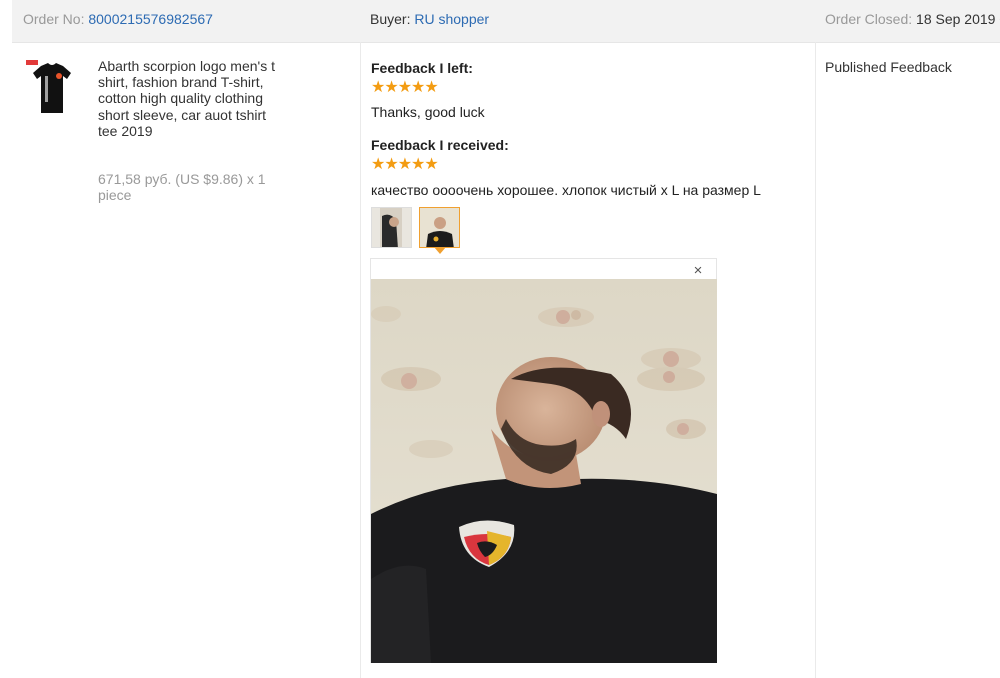 The height and width of the screenshot is (678, 1000). Describe the element at coordinates (390, 19) in the screenshot. I see `buyer-label: Buyer:` at that location.